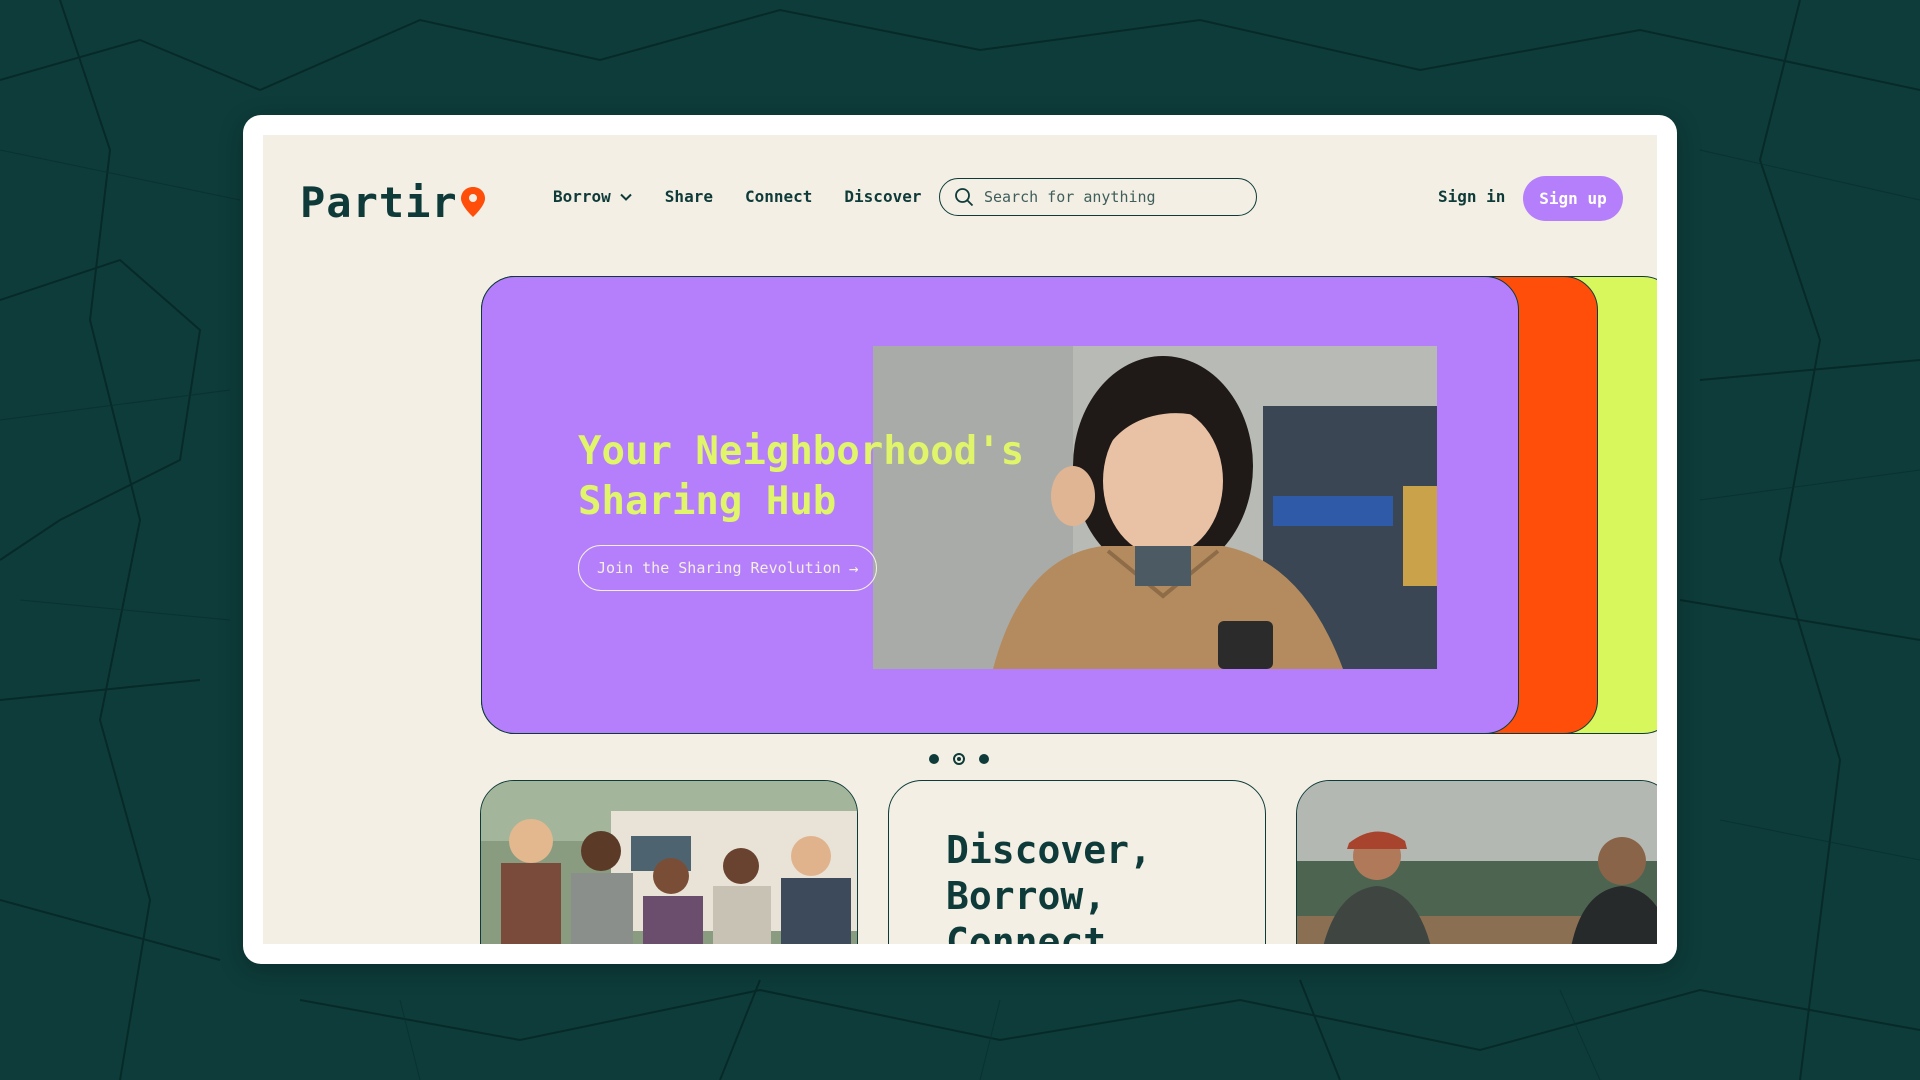 The height and width of the screenshot is (1080, 1920). I want to click on nav-share: Share, so click(689, 196).